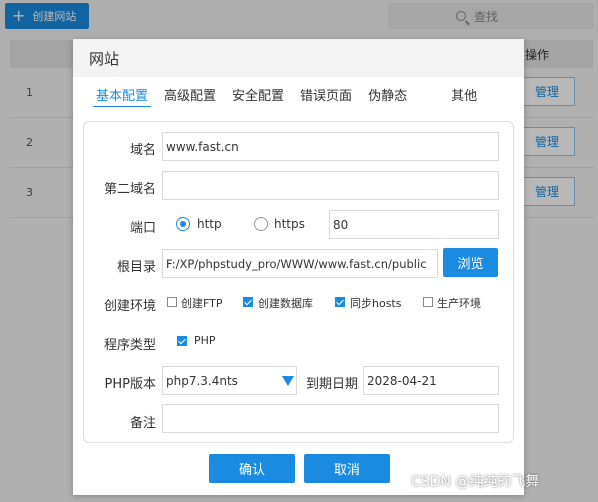  Describe the element at coordinates (183, 224) in the screenshot. I see `http-radio` at that location.